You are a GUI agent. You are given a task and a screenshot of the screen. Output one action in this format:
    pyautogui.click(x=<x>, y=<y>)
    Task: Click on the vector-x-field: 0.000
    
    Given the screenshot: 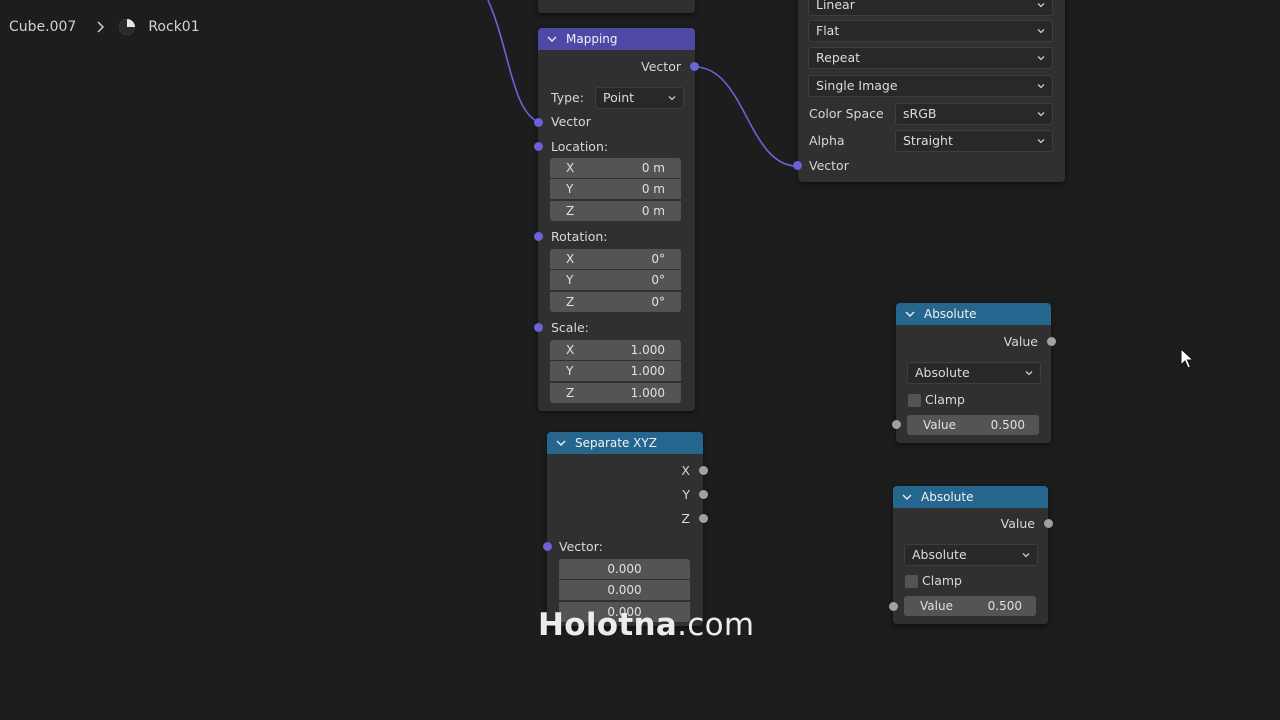 What is the action you would take?
    pyautogui.click(x=624, y=569)
    